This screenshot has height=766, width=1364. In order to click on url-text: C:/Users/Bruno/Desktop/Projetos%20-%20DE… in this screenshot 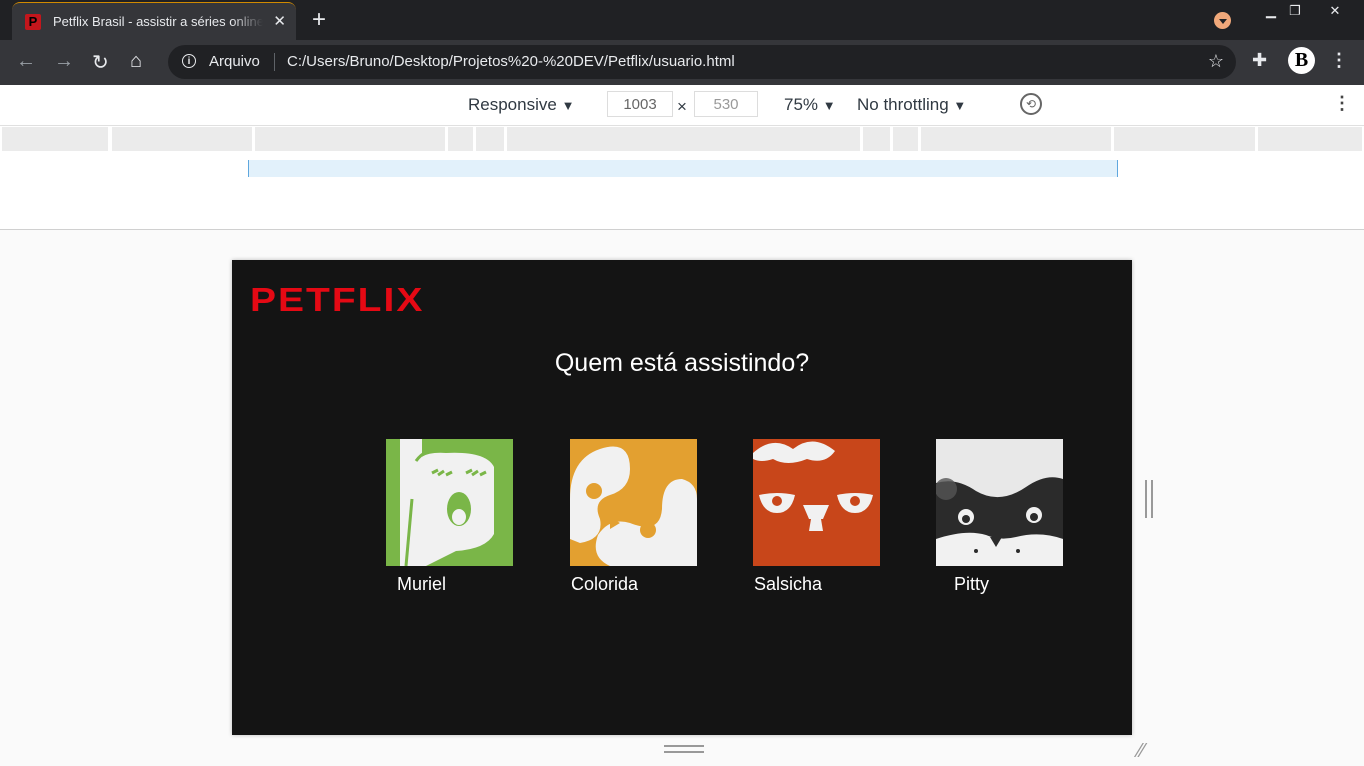, I will do `click(511, 61)`.